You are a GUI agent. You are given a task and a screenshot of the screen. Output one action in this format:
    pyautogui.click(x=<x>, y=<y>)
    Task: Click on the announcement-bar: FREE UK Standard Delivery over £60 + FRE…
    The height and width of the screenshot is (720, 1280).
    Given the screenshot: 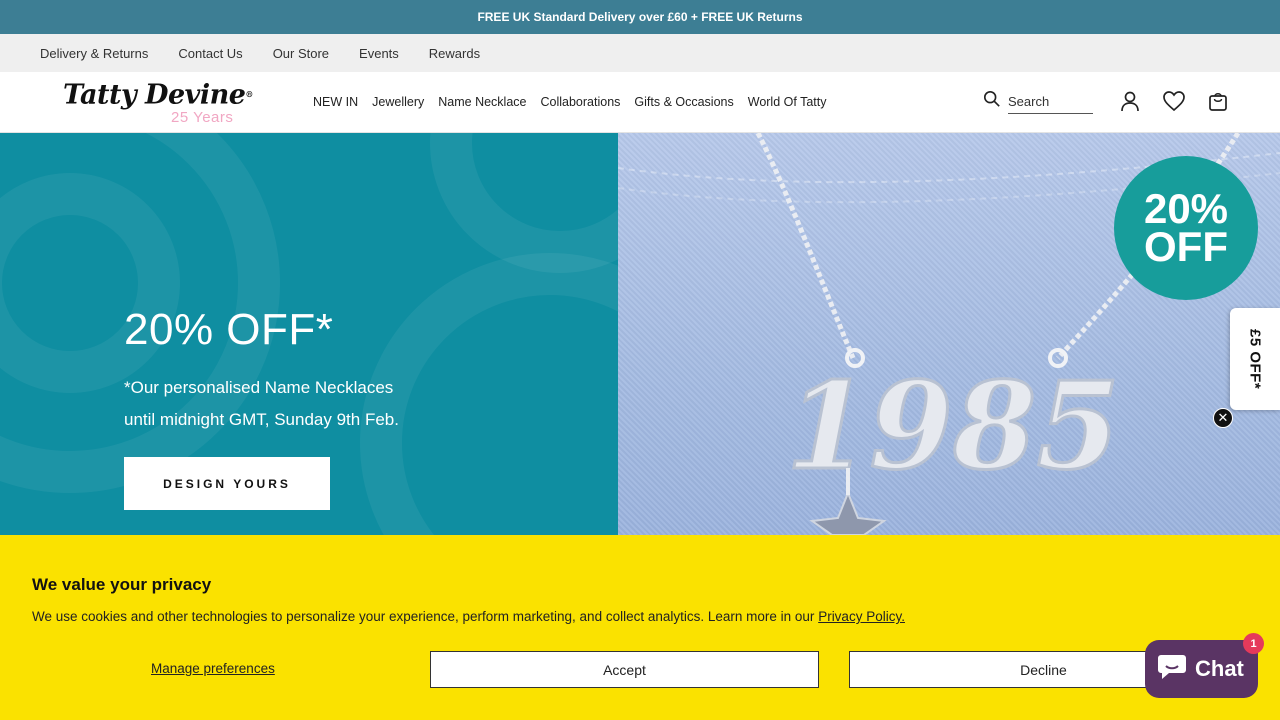 What is the action you would take?
    pyautogui.click(x=640, y=17)
    